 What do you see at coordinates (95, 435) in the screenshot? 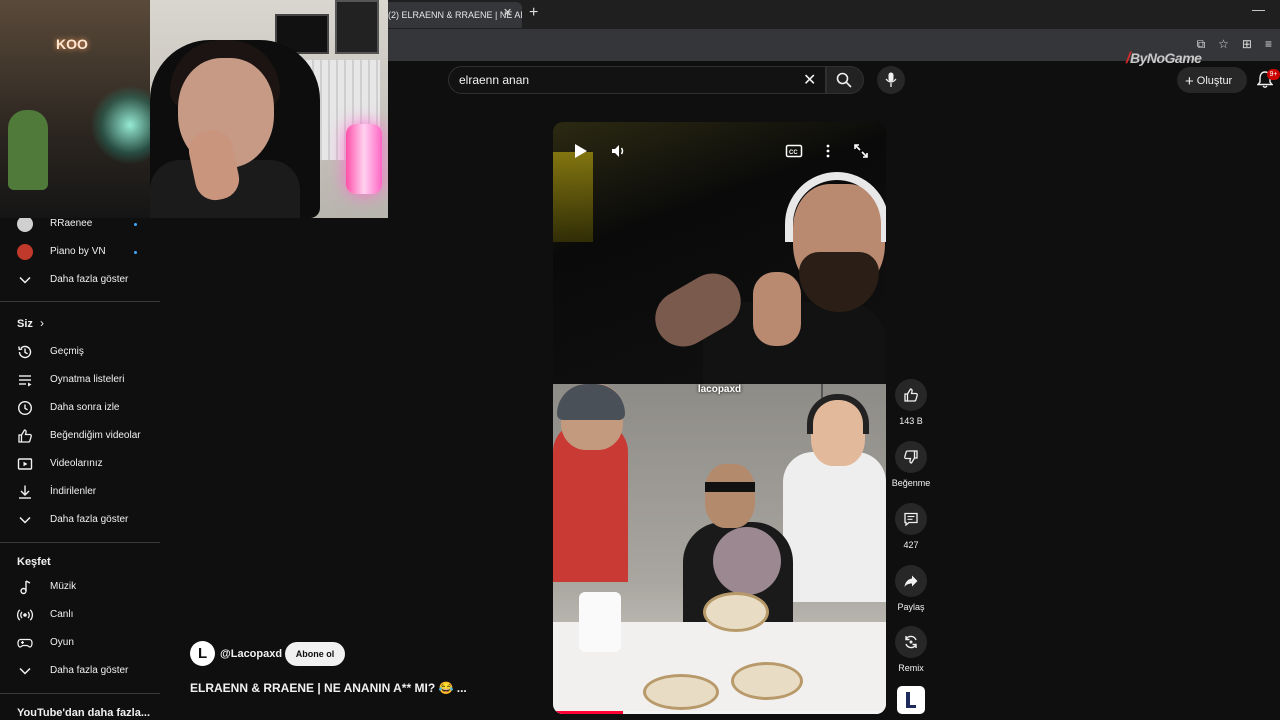
I see `sidebar-item-label: Beğendiğim videolar` at bounding box center [95, 435].